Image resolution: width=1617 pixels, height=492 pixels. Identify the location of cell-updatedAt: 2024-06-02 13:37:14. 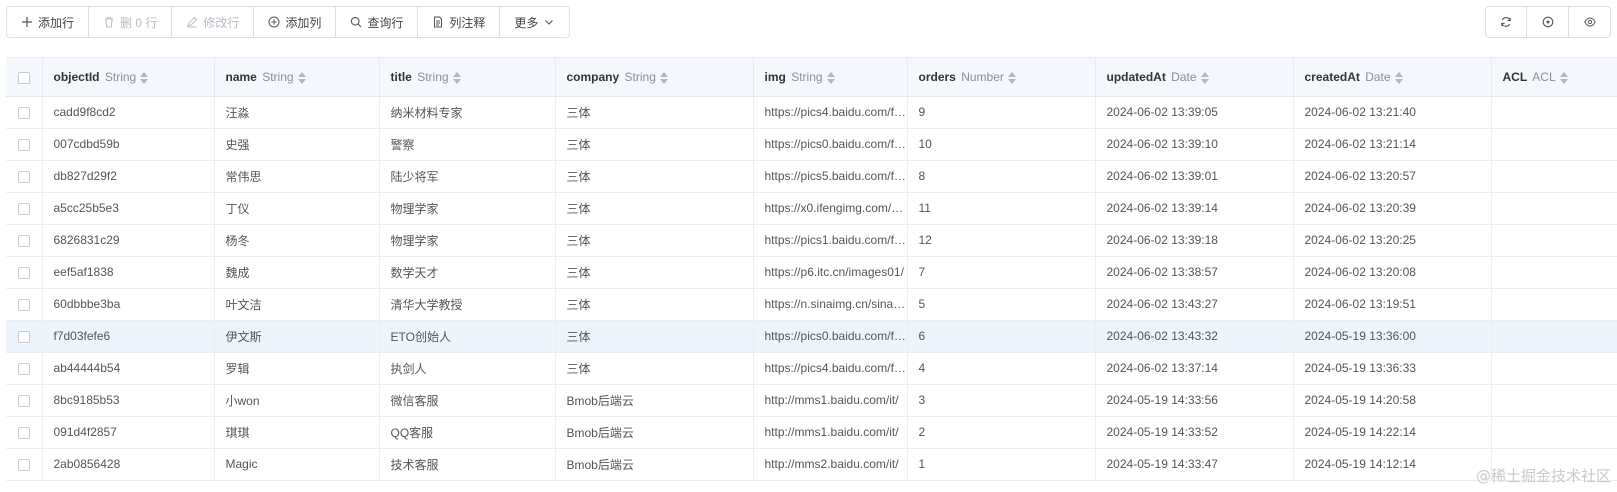
(1194, 368).